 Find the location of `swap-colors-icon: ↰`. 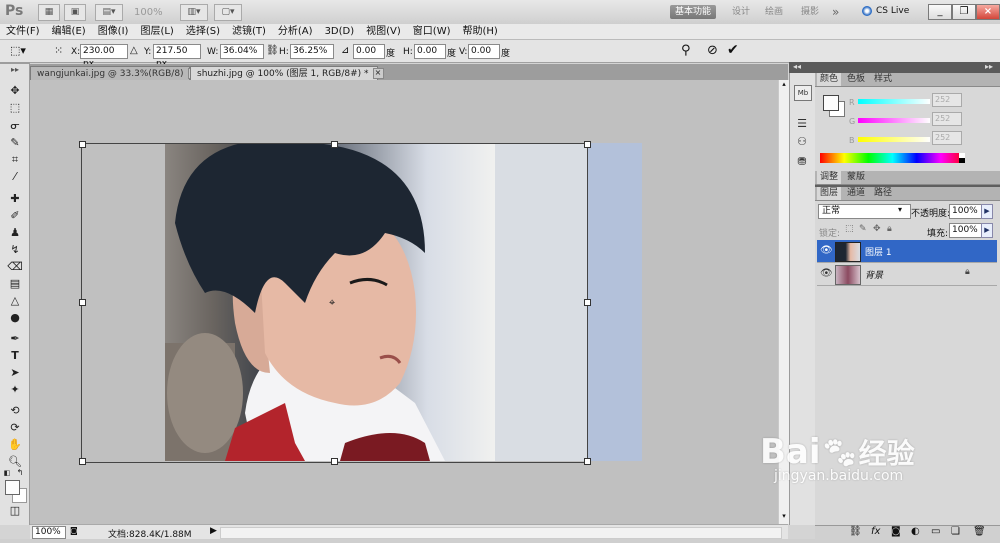

swap-colors-icon: ↰ is located at coordinates (20, 473).